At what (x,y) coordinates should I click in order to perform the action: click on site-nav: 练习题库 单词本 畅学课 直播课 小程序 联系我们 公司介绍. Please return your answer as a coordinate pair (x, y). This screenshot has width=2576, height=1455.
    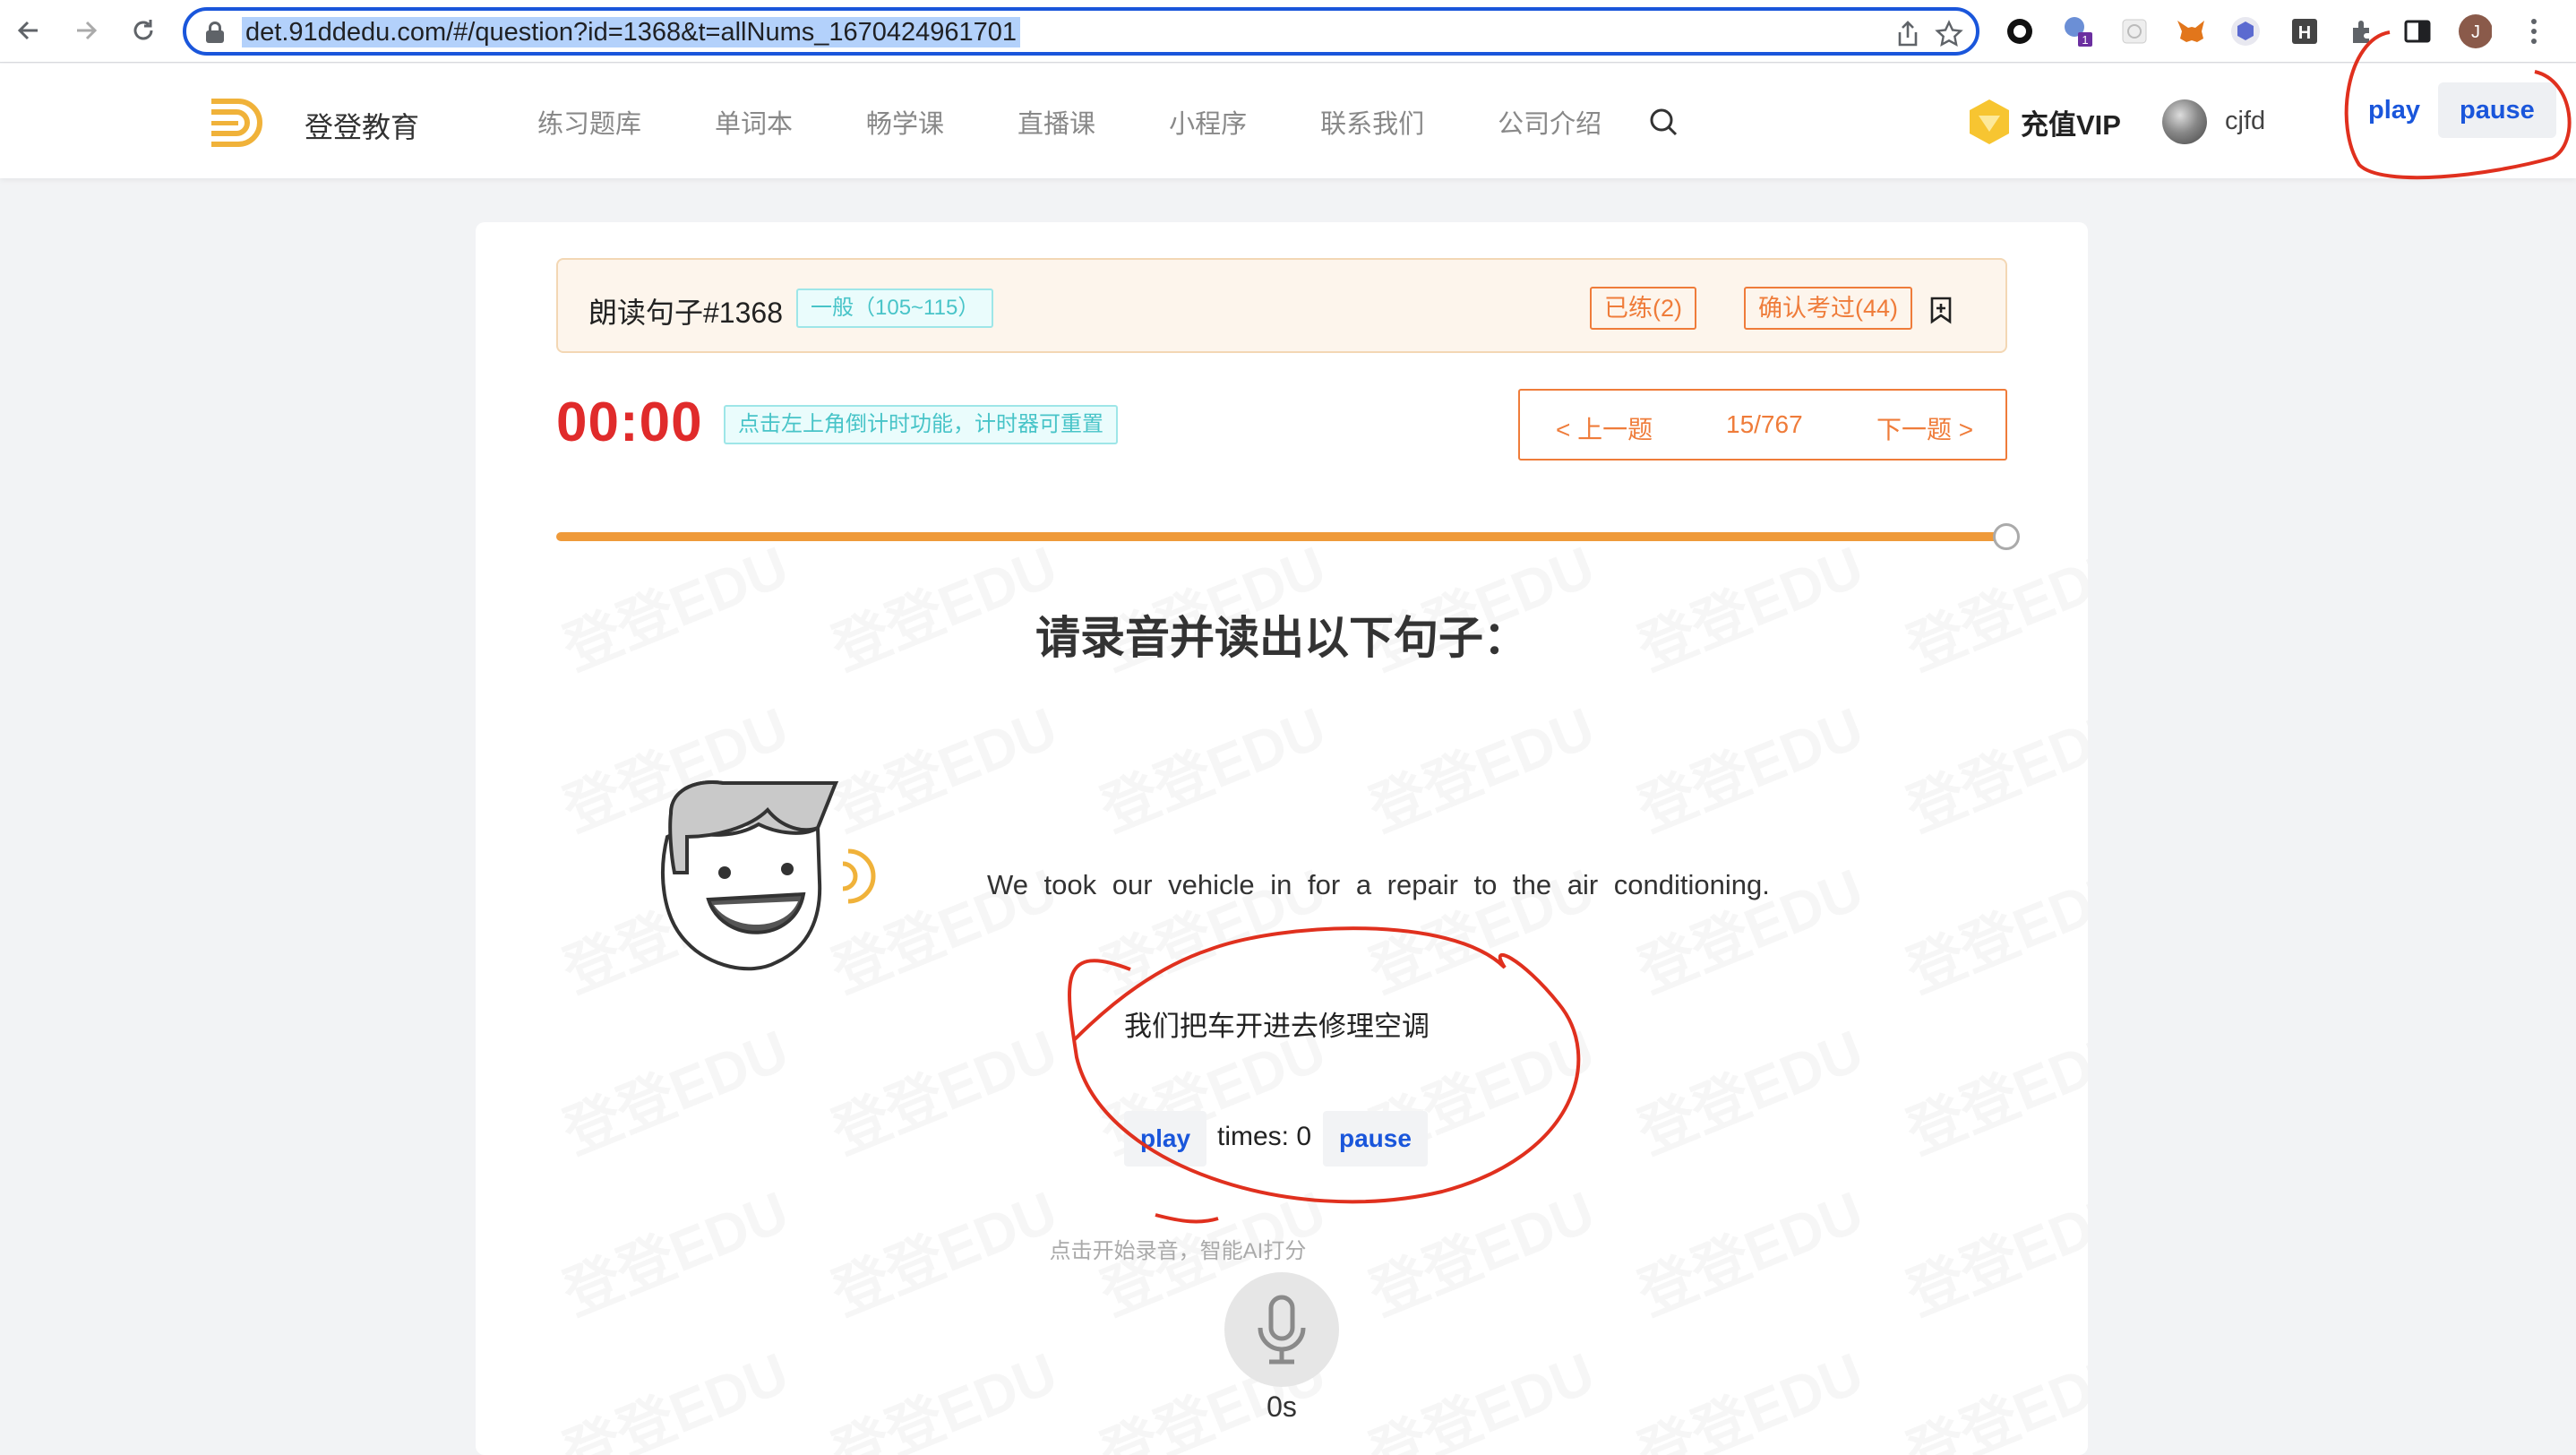
    Looking at the image, I should click on (1106, 122).